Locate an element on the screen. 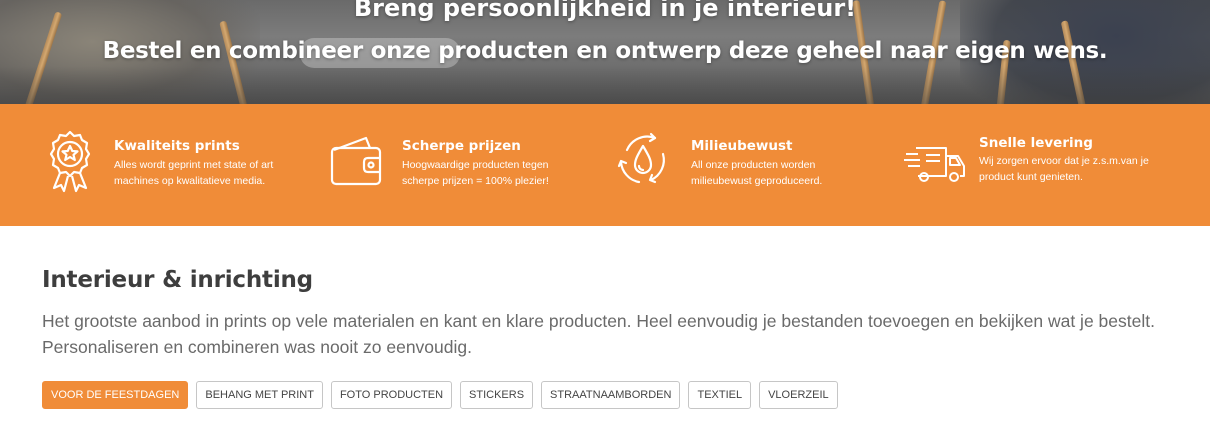 The height and width of the screenshot is (423, 1210). feature-title: Kwaliteits prints is located at coordinates (177, 146).